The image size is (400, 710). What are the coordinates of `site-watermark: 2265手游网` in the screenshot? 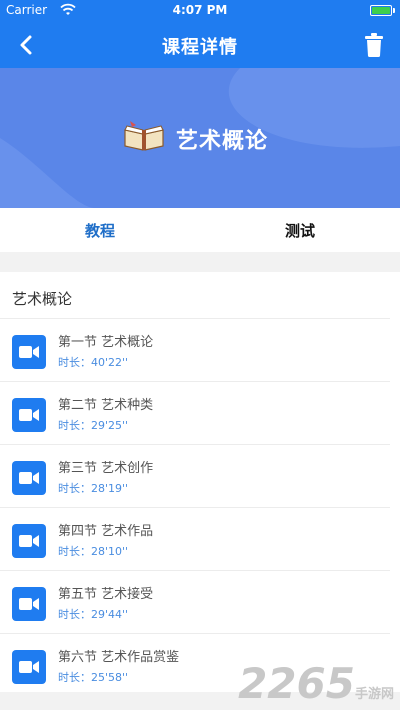 It's located at (316, 683).